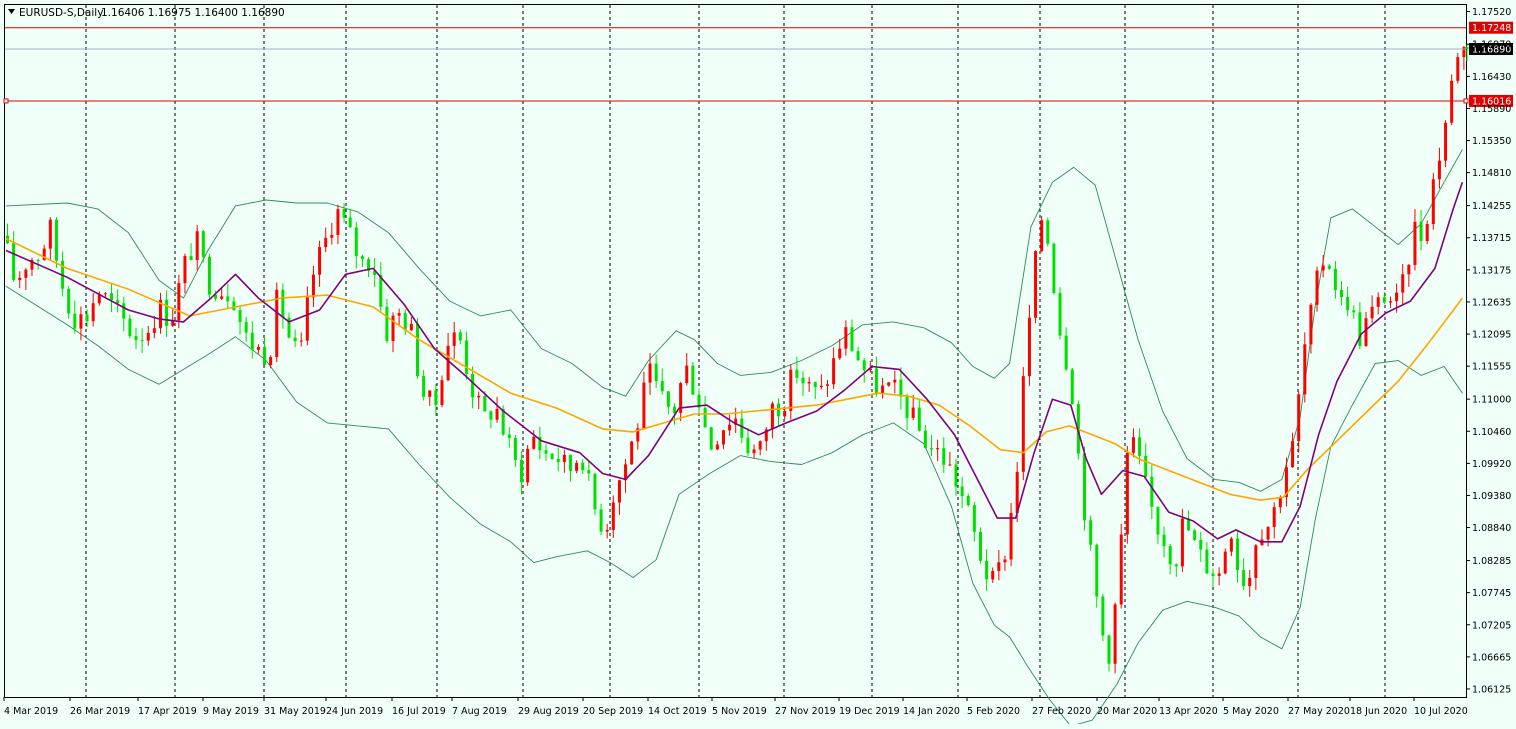 The width and height of the screenshot is (1516, 729). Describe the element at coordinates (1491, 657) in the screenshot. I see `y-tick-label: 1.06665` at that location.